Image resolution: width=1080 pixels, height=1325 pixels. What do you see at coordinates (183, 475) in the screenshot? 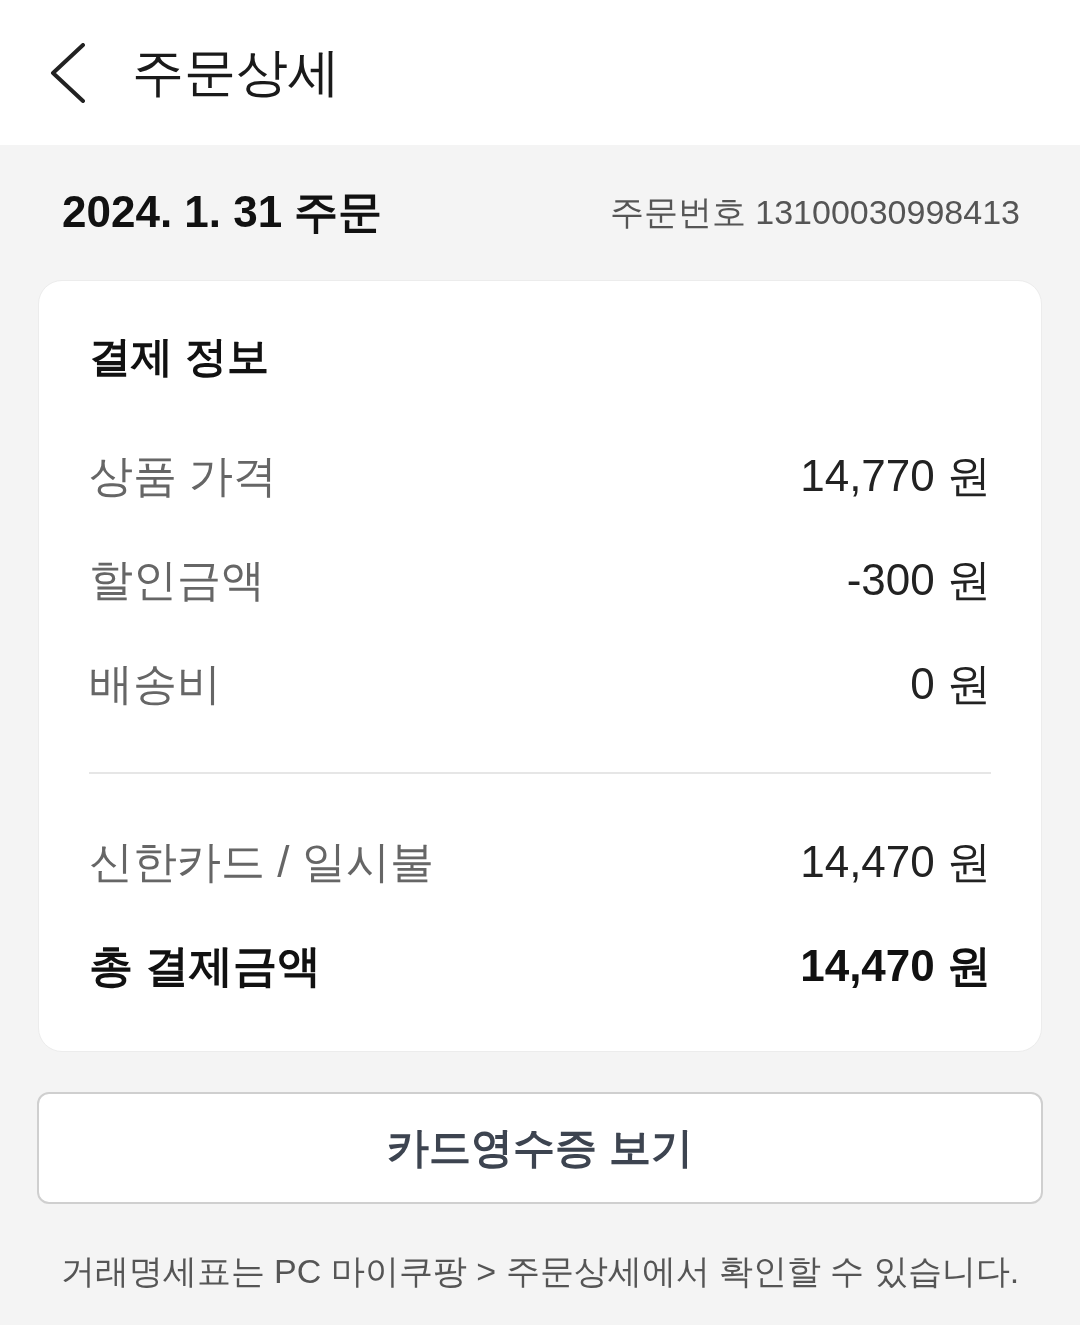
I see `row-label: 상품 가격` at bounding box center [183, 475].